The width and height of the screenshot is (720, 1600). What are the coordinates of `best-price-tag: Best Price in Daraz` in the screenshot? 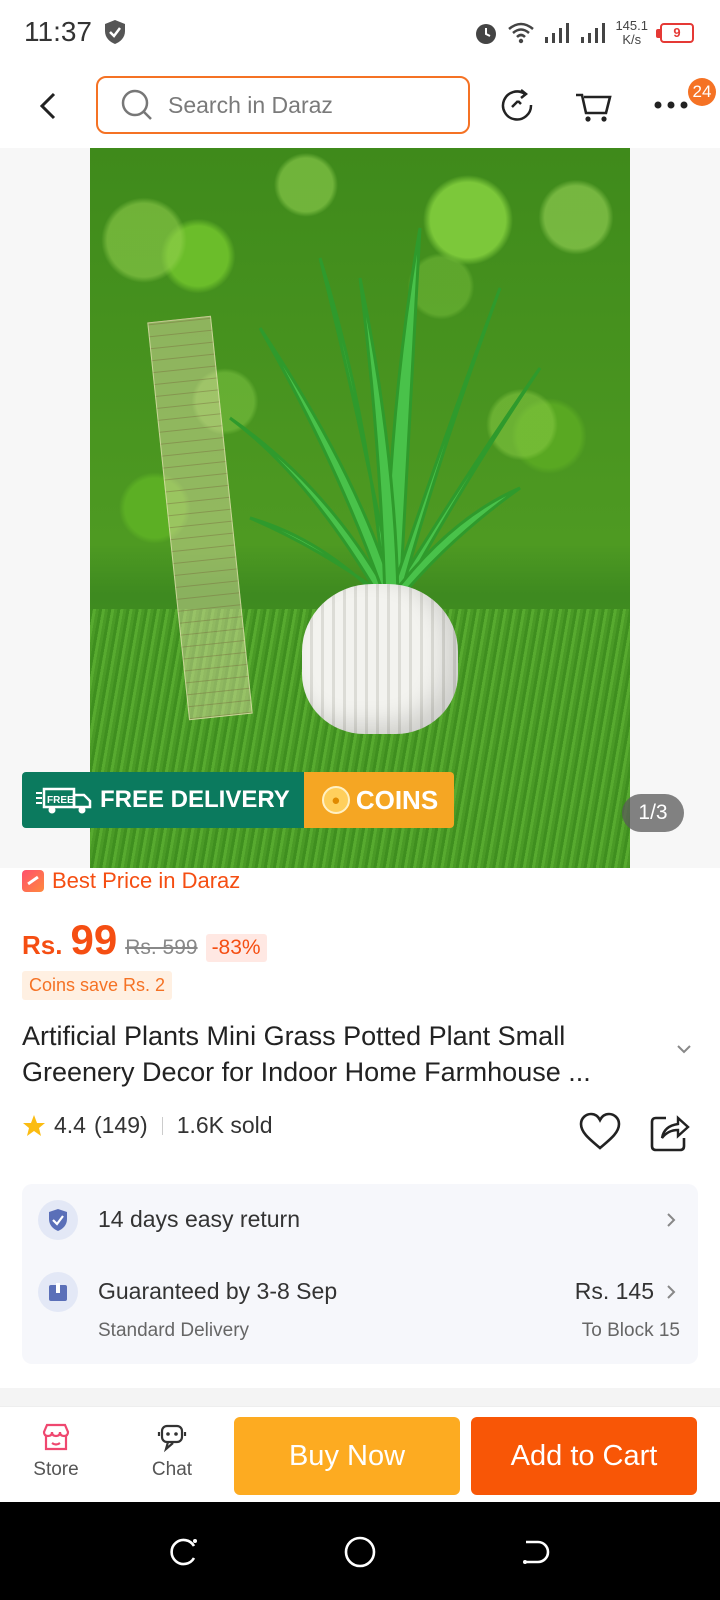 It's located at (131, 881).